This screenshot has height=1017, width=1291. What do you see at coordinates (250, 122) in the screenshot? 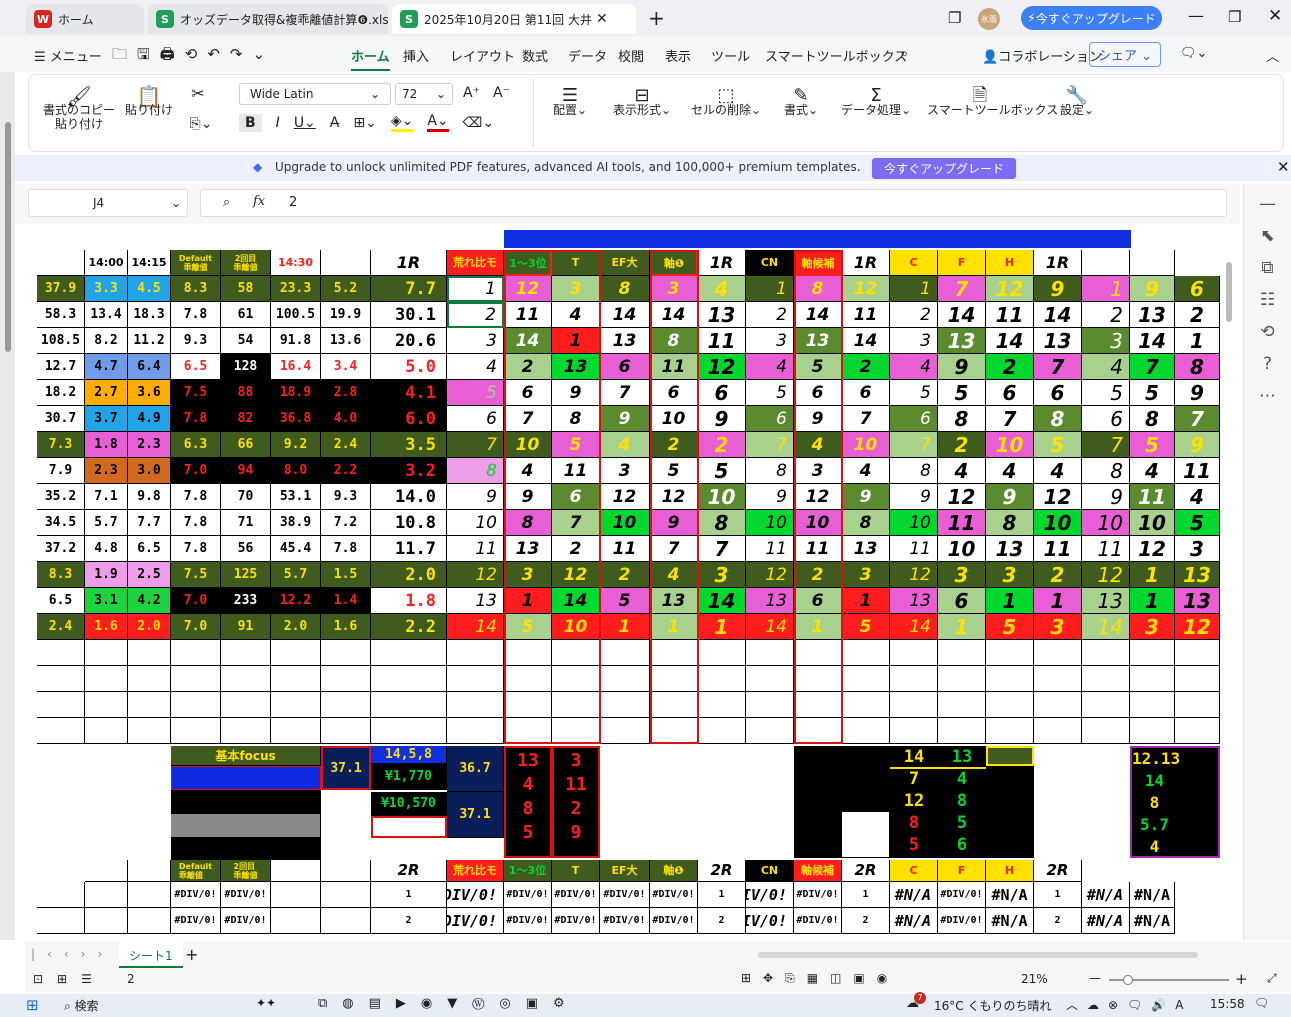
I see `bold-button: B` at bounding box center [250, 122].